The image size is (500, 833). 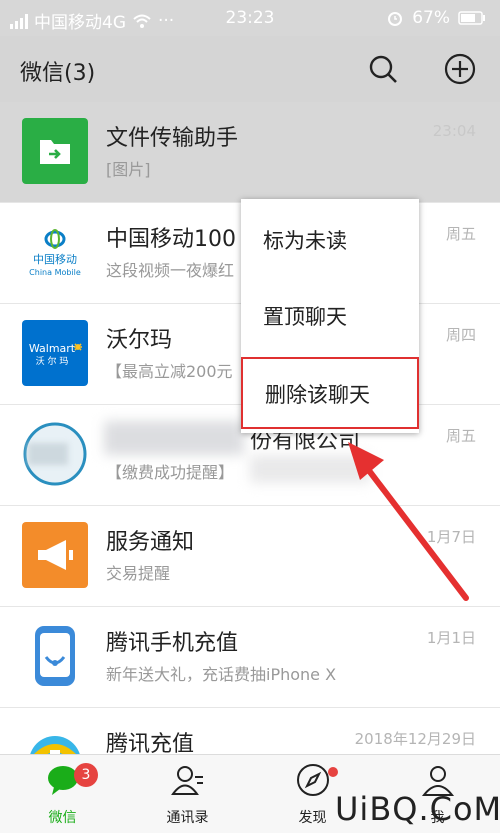 I want to click on chat-time: 2018年12月29日, so click(x=415, y=739).